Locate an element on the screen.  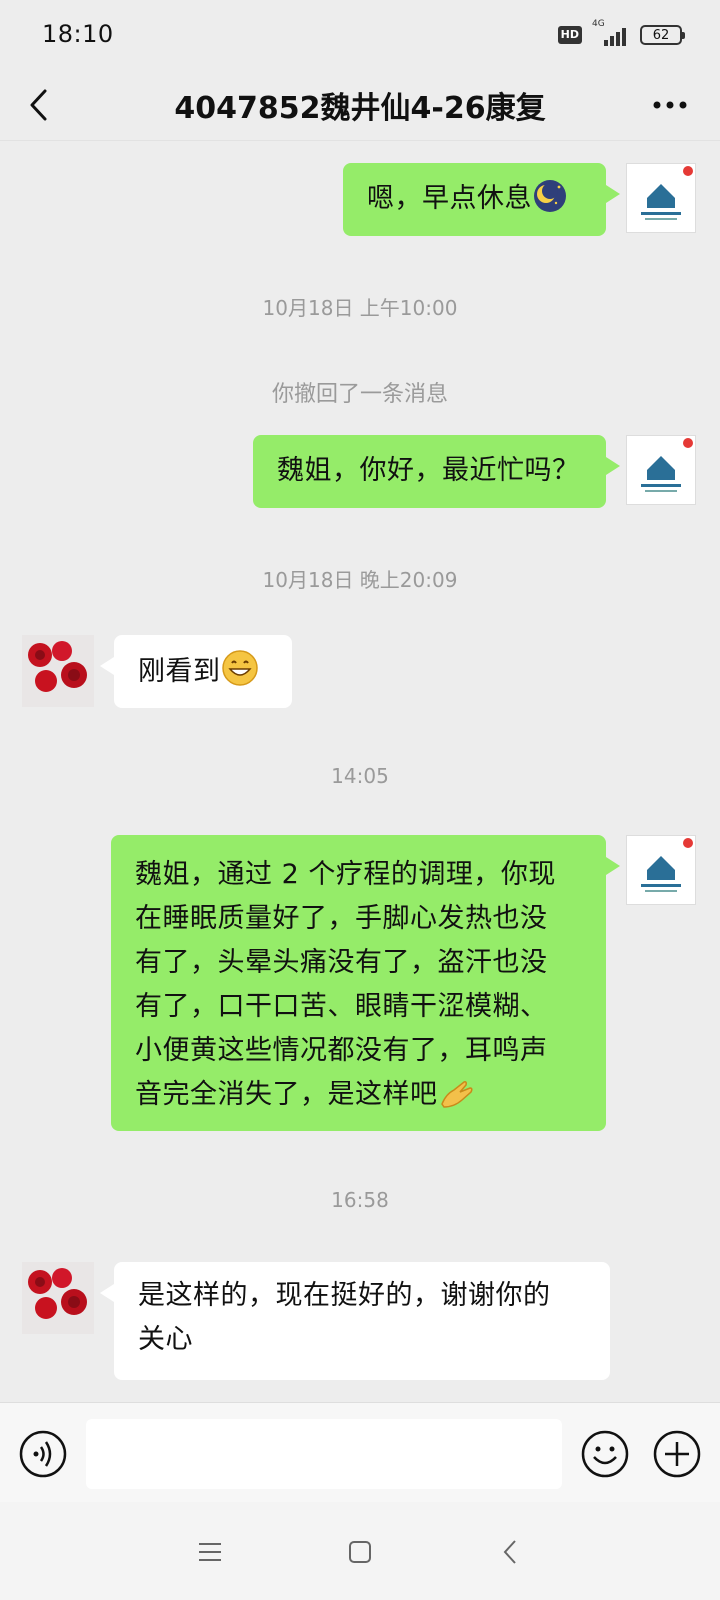
voice-icon is located at coordinates (43, 1454).